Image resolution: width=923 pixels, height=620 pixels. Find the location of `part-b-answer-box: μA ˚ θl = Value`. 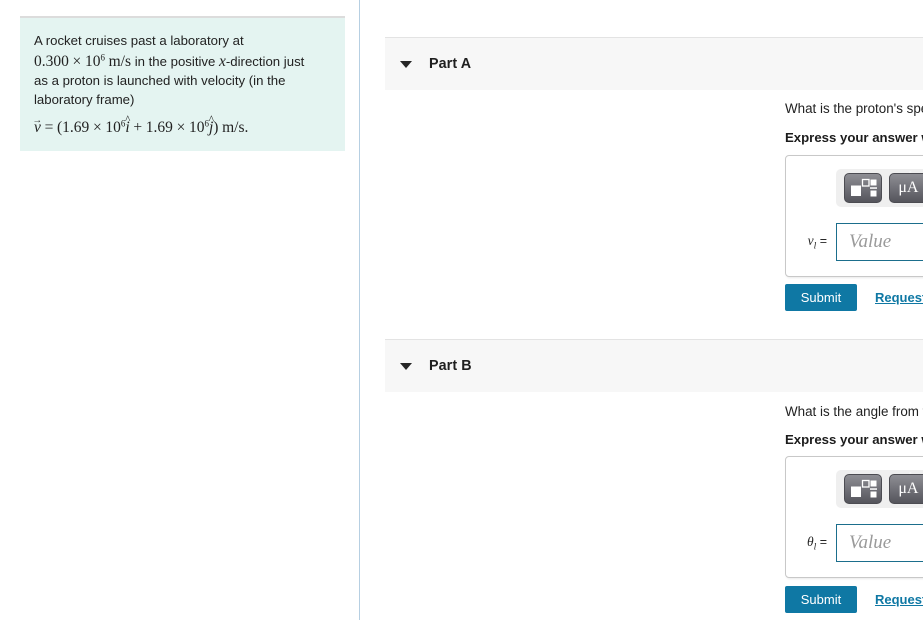

part-b-answer-box: μA ˚ θl = Value is located at coordinates (854, 517).